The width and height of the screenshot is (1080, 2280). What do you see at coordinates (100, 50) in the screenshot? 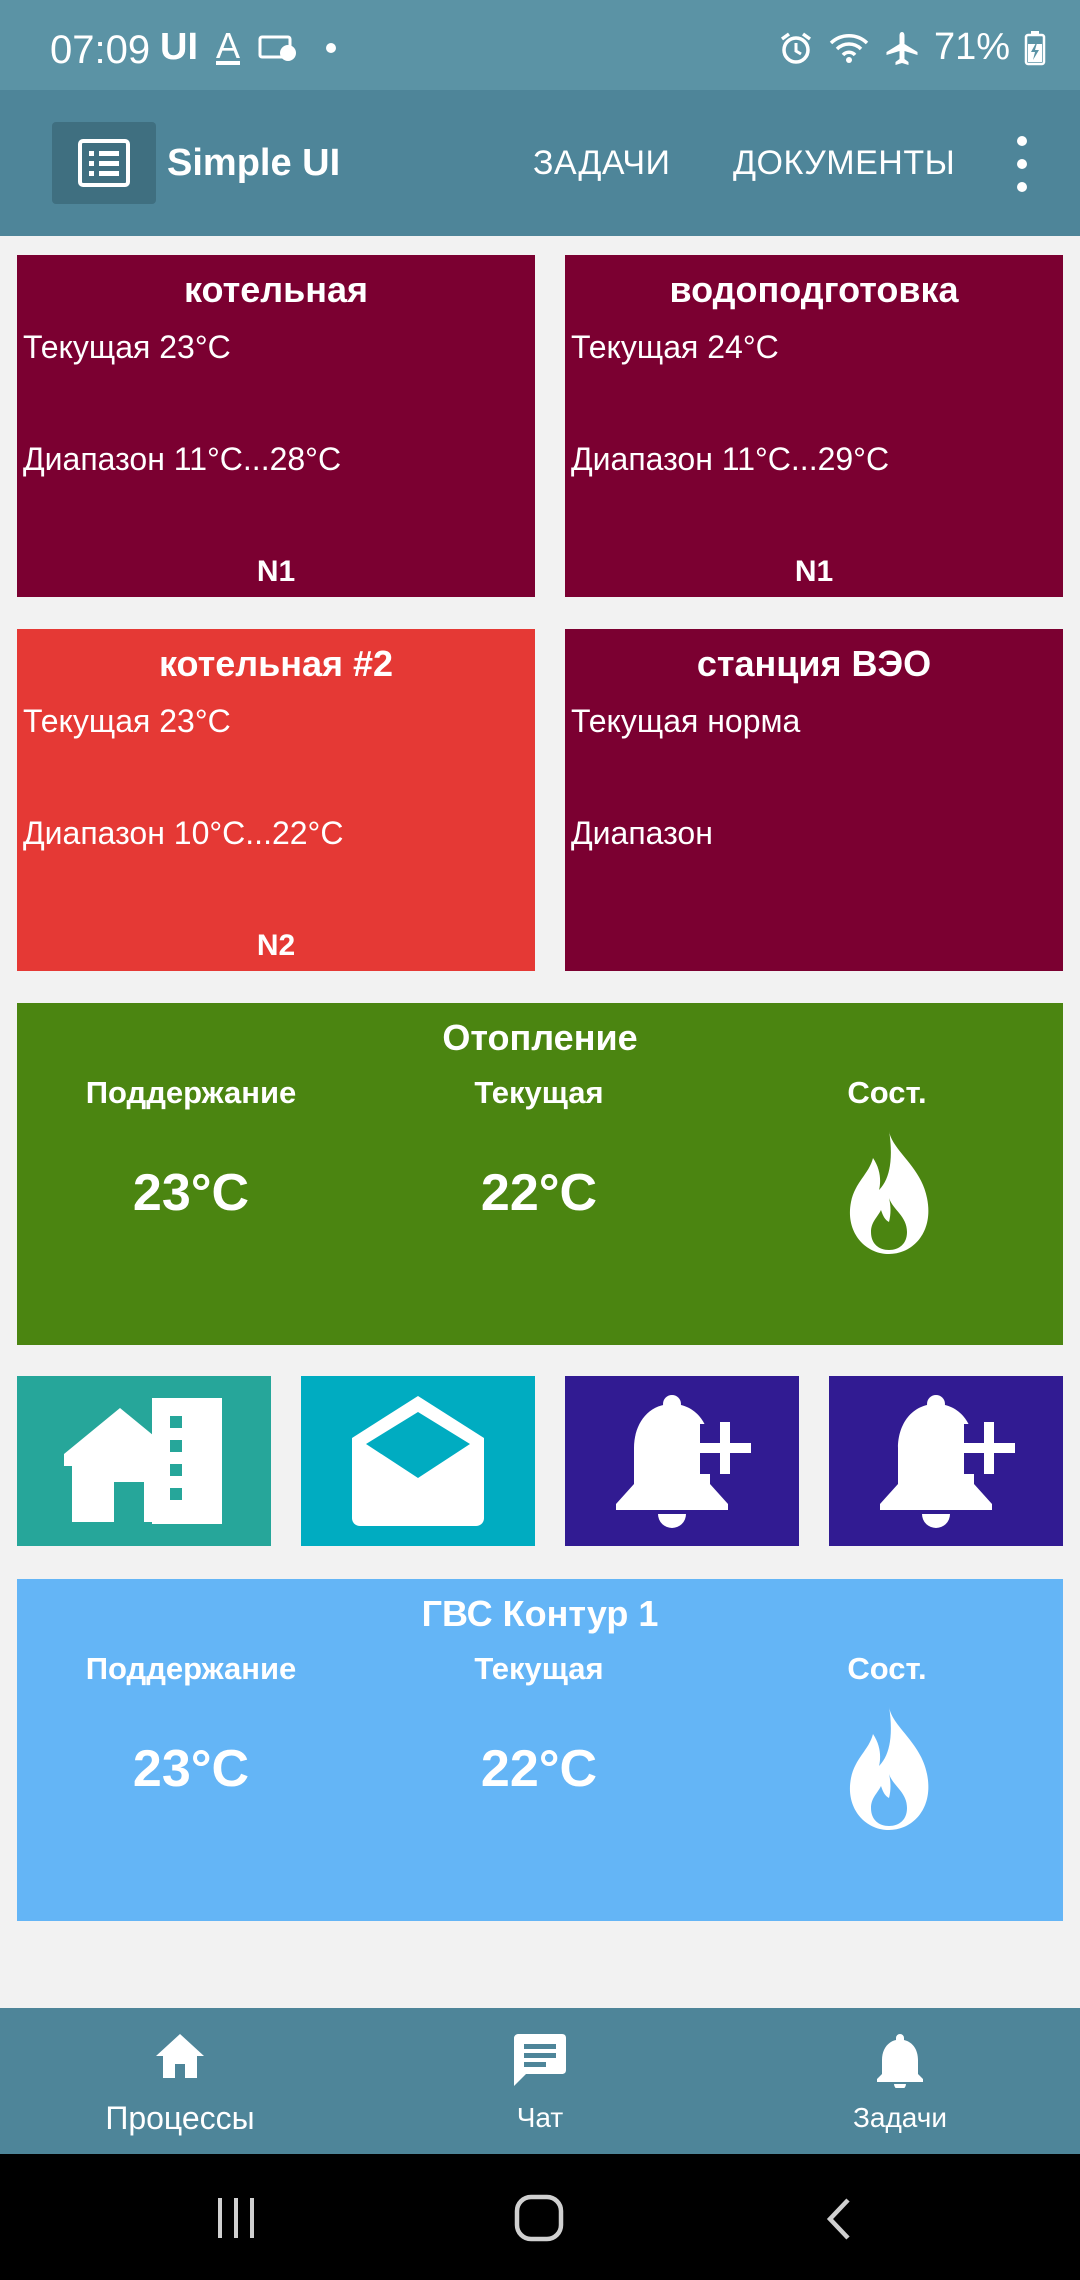
I see `status-time: 07:09` at bounding box center [100, 50].